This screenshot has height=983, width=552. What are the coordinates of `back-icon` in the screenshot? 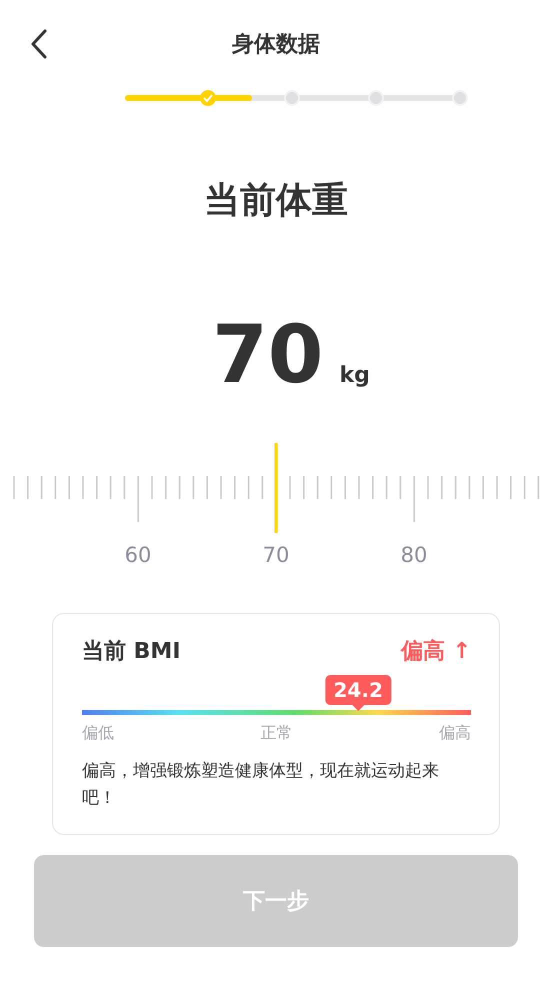 It's located at (39, 44).